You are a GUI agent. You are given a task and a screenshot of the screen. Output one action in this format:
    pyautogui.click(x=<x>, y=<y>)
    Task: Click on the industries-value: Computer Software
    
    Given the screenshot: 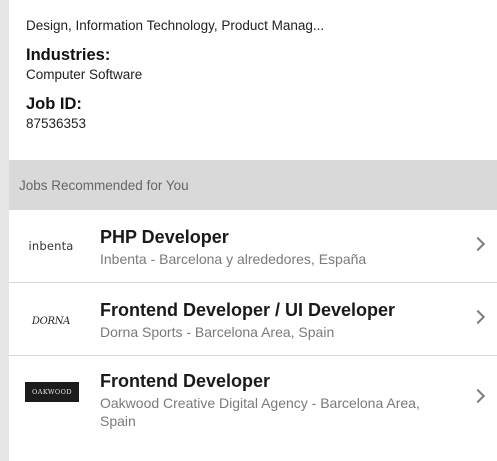 What is the action you would take?
    pyautogui.click(x=84, y=74)
    